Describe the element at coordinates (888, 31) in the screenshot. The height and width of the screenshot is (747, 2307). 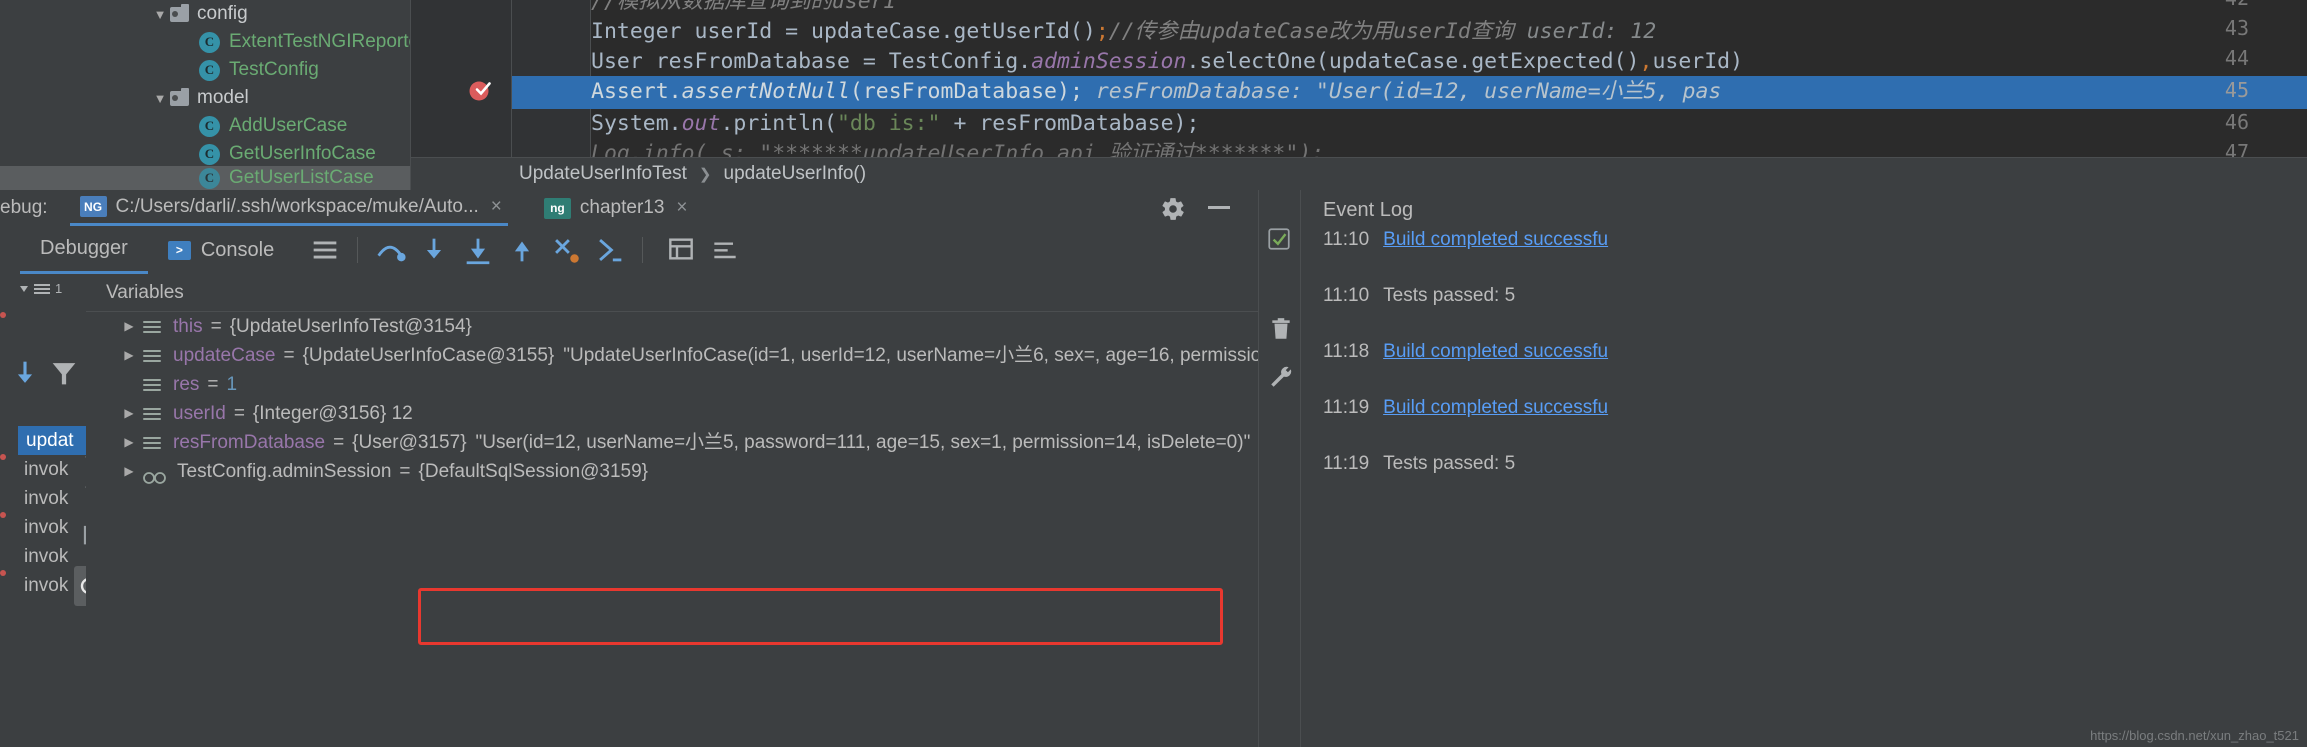
I see `code-token: userId = updateCase.getUserId()` at that location.